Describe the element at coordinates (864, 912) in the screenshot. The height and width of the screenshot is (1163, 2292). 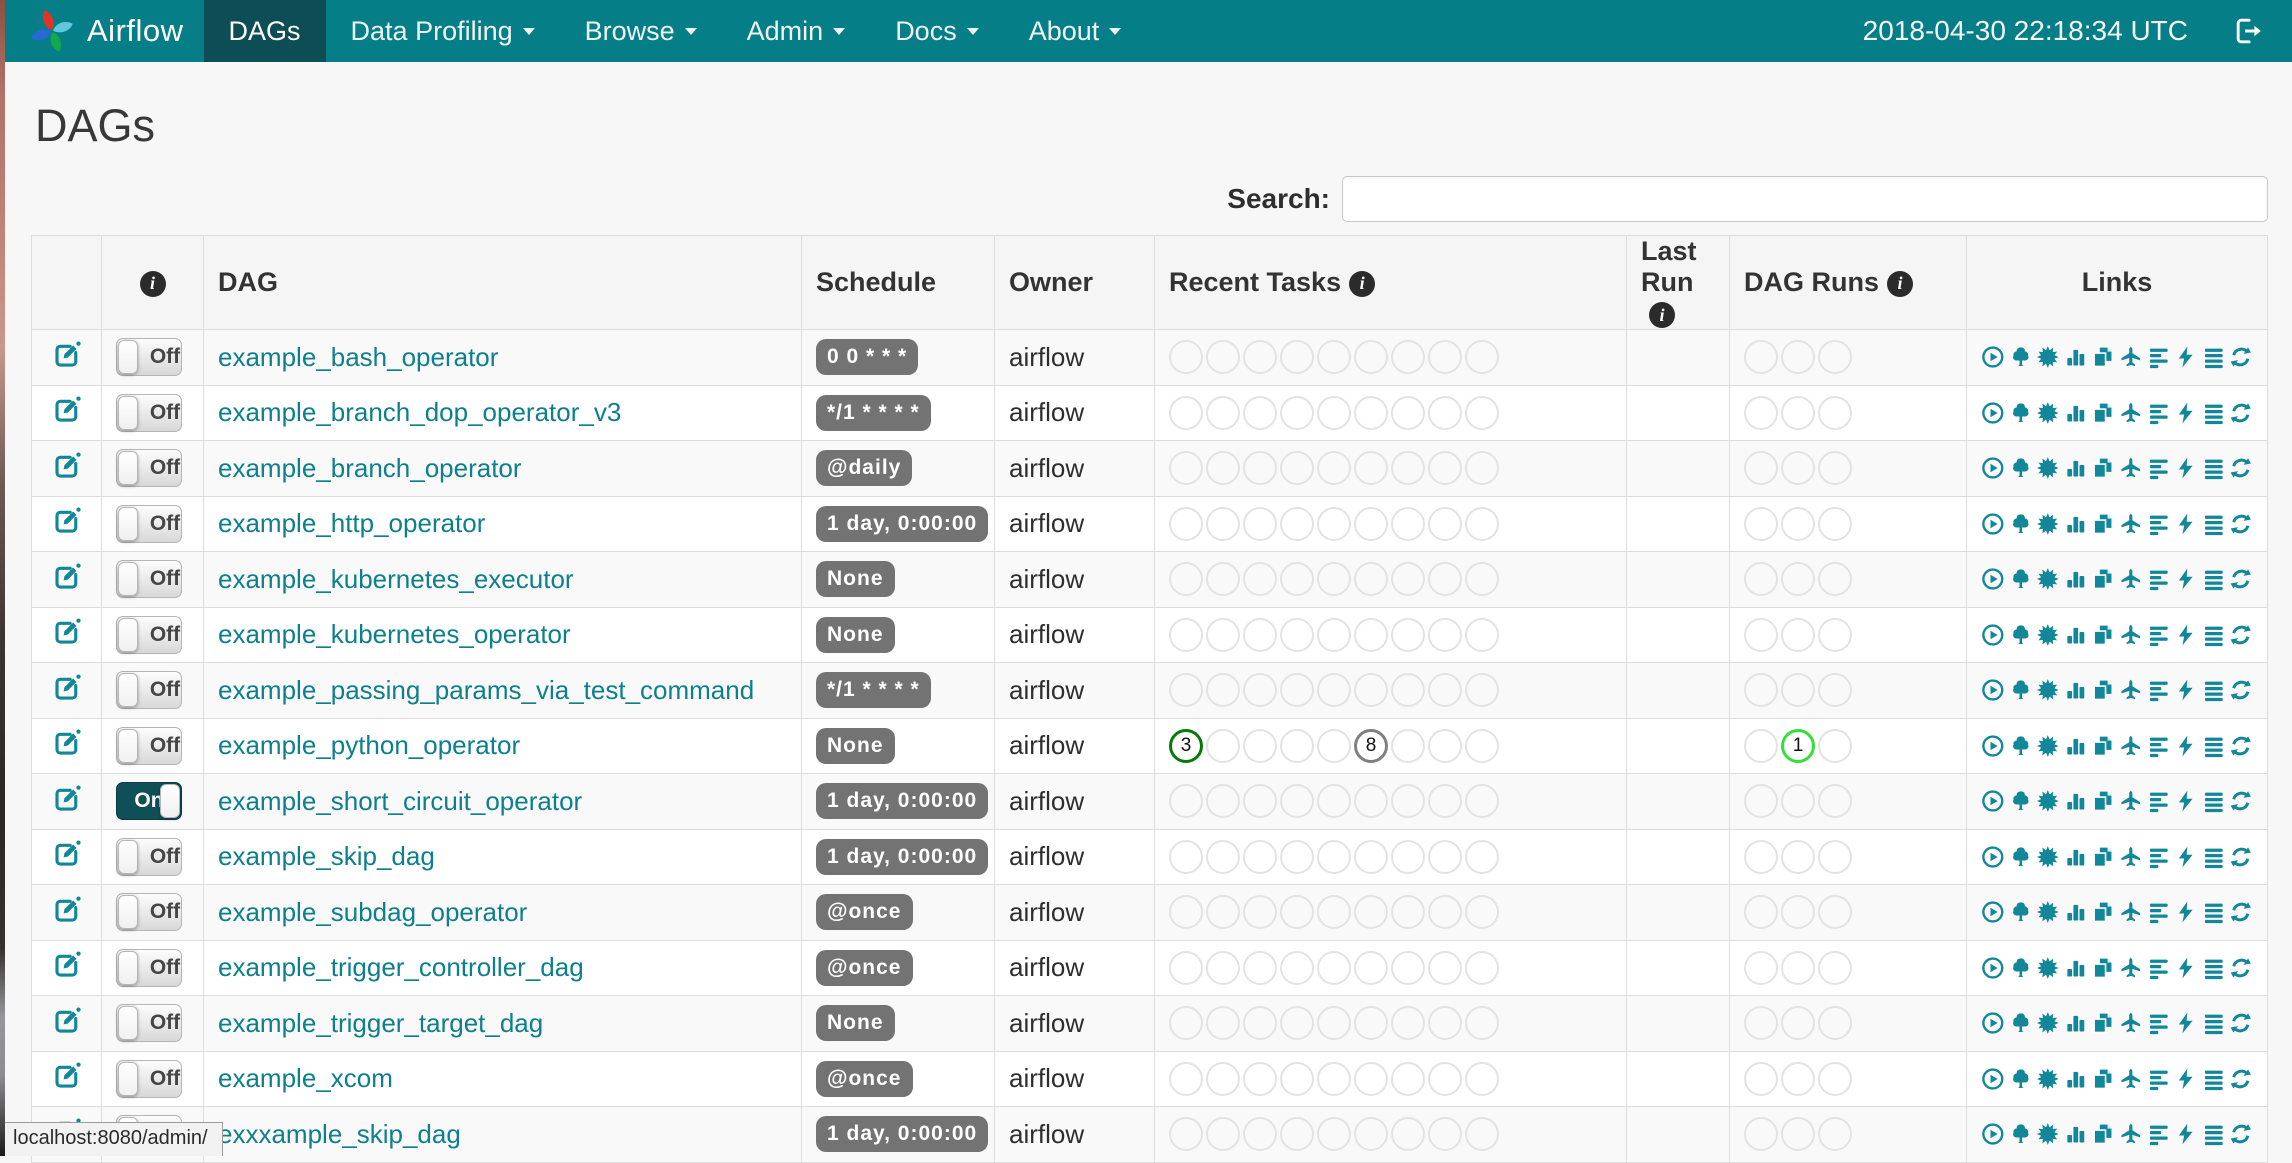
I see `schedule-badge: @once` at that location.